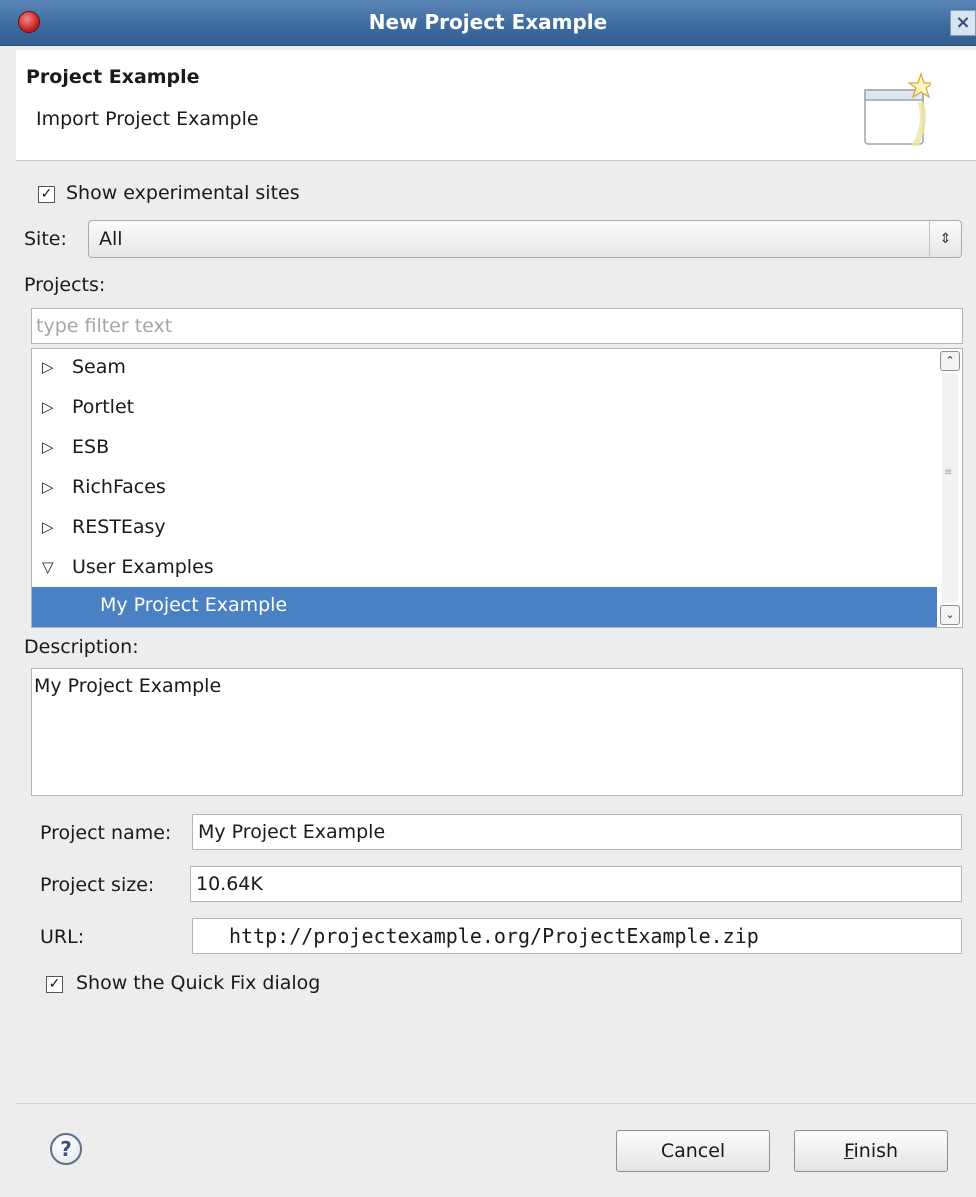  I want to click on site-selected-value: All, so click(111, 239).